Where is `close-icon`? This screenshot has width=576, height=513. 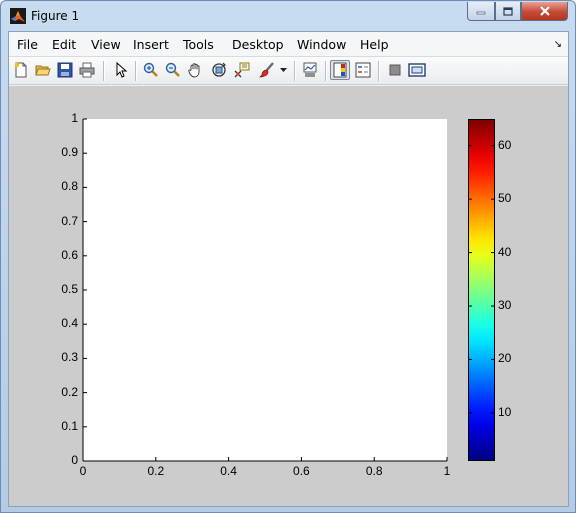
close-icon is located at coordinates (544, 11).